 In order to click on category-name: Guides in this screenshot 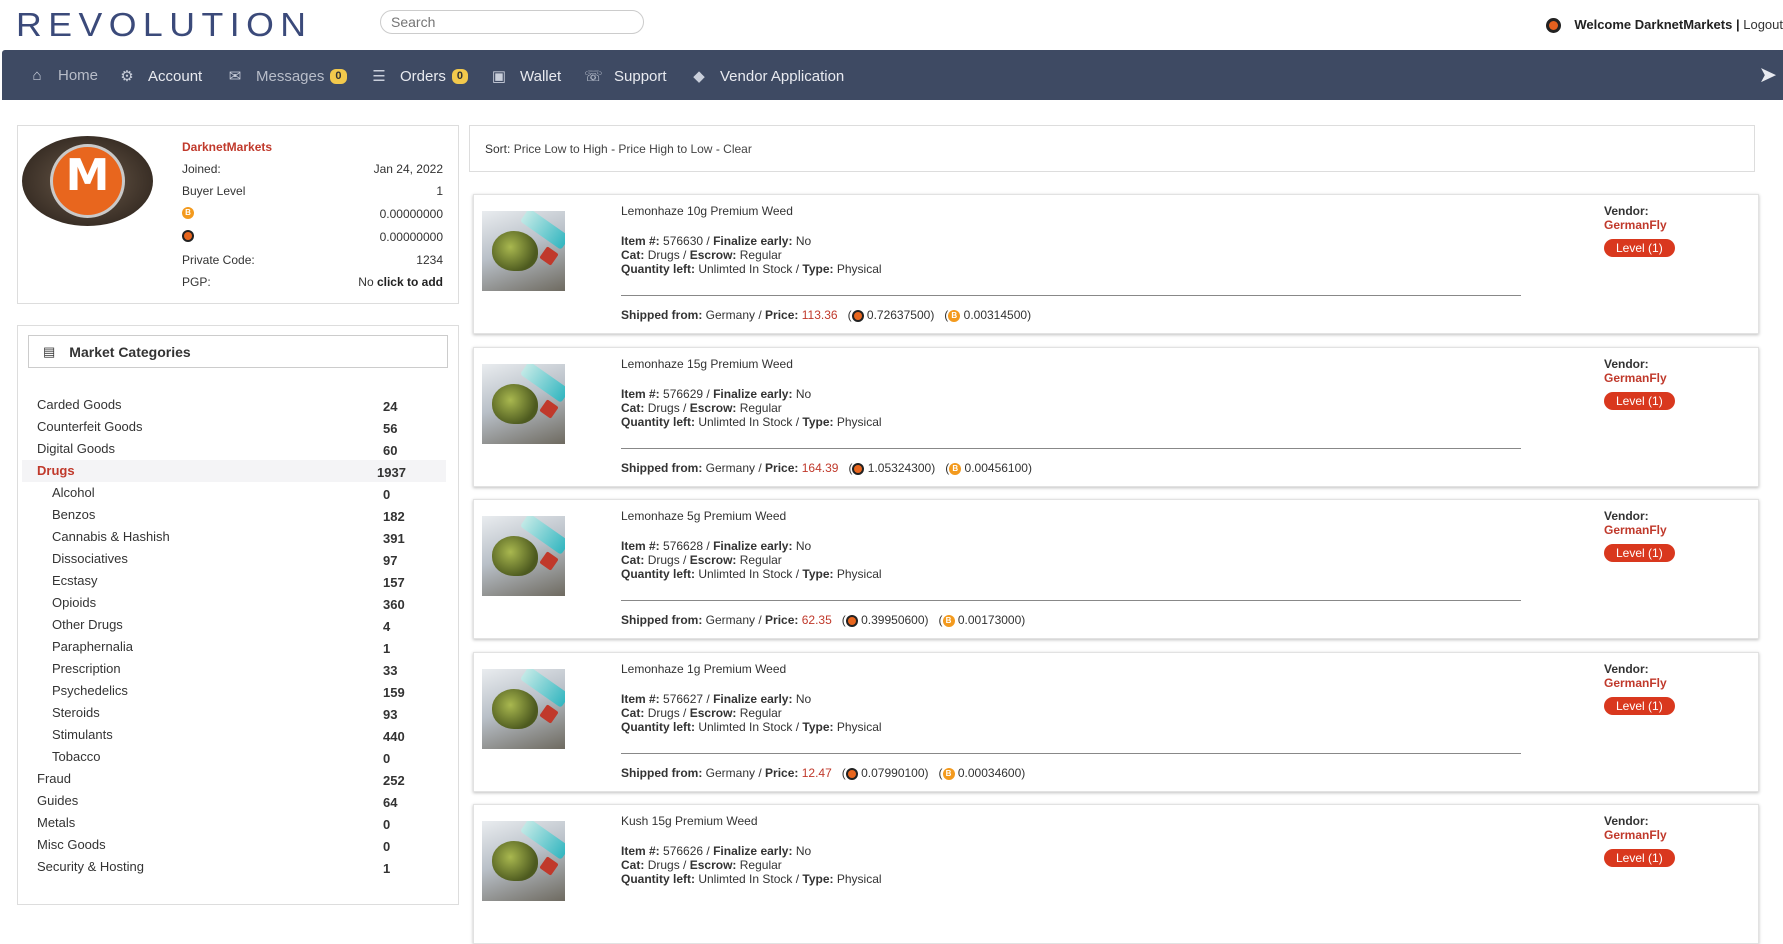, I will do `click(57, 800)`.